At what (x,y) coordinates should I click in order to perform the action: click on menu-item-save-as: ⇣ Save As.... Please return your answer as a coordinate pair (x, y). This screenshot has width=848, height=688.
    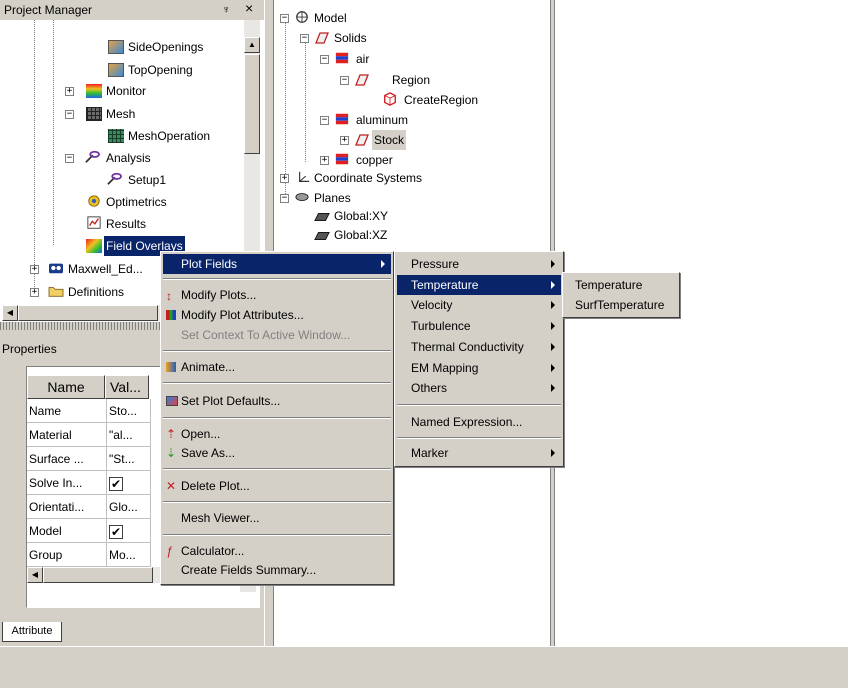
    Looking at the image, I should click on (277, 453).